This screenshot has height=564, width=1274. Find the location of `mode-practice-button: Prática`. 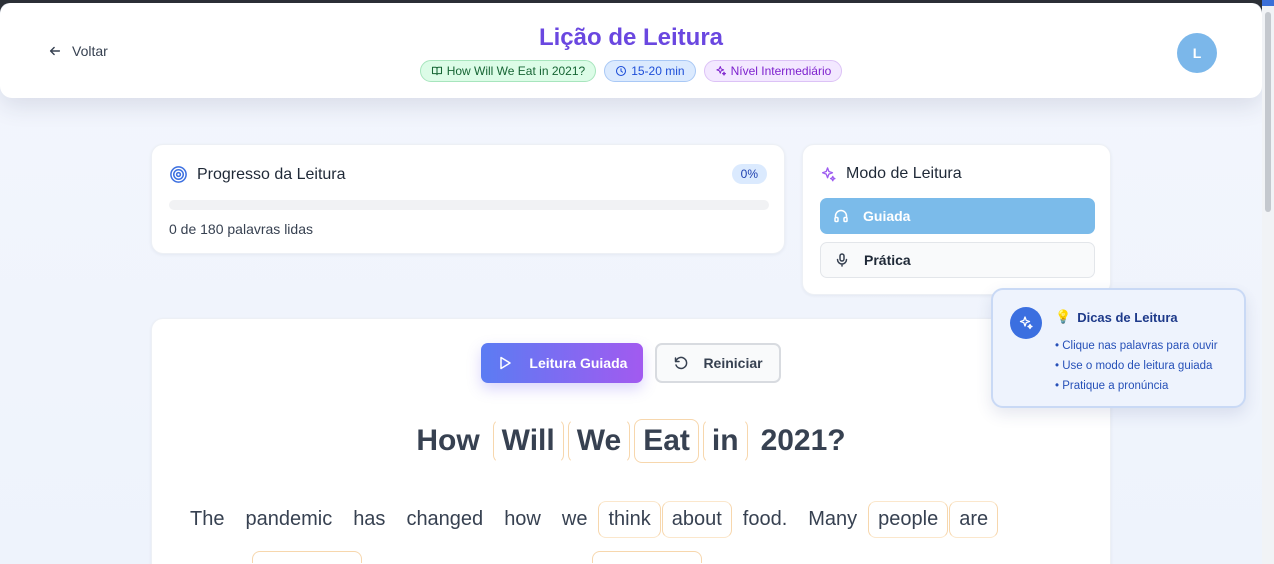

mode-practice-button: Prática is located at coordinates (957, 260).